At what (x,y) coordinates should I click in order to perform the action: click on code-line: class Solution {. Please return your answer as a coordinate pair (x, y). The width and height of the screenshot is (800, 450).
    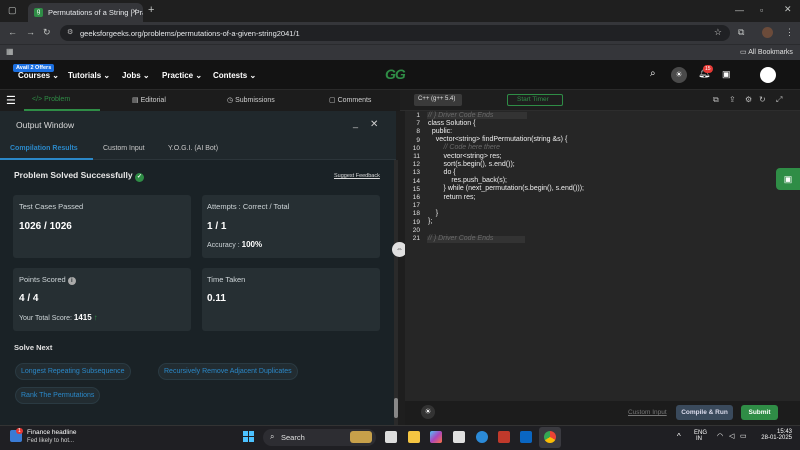
    Looking at the image, I should click on (451, 123).